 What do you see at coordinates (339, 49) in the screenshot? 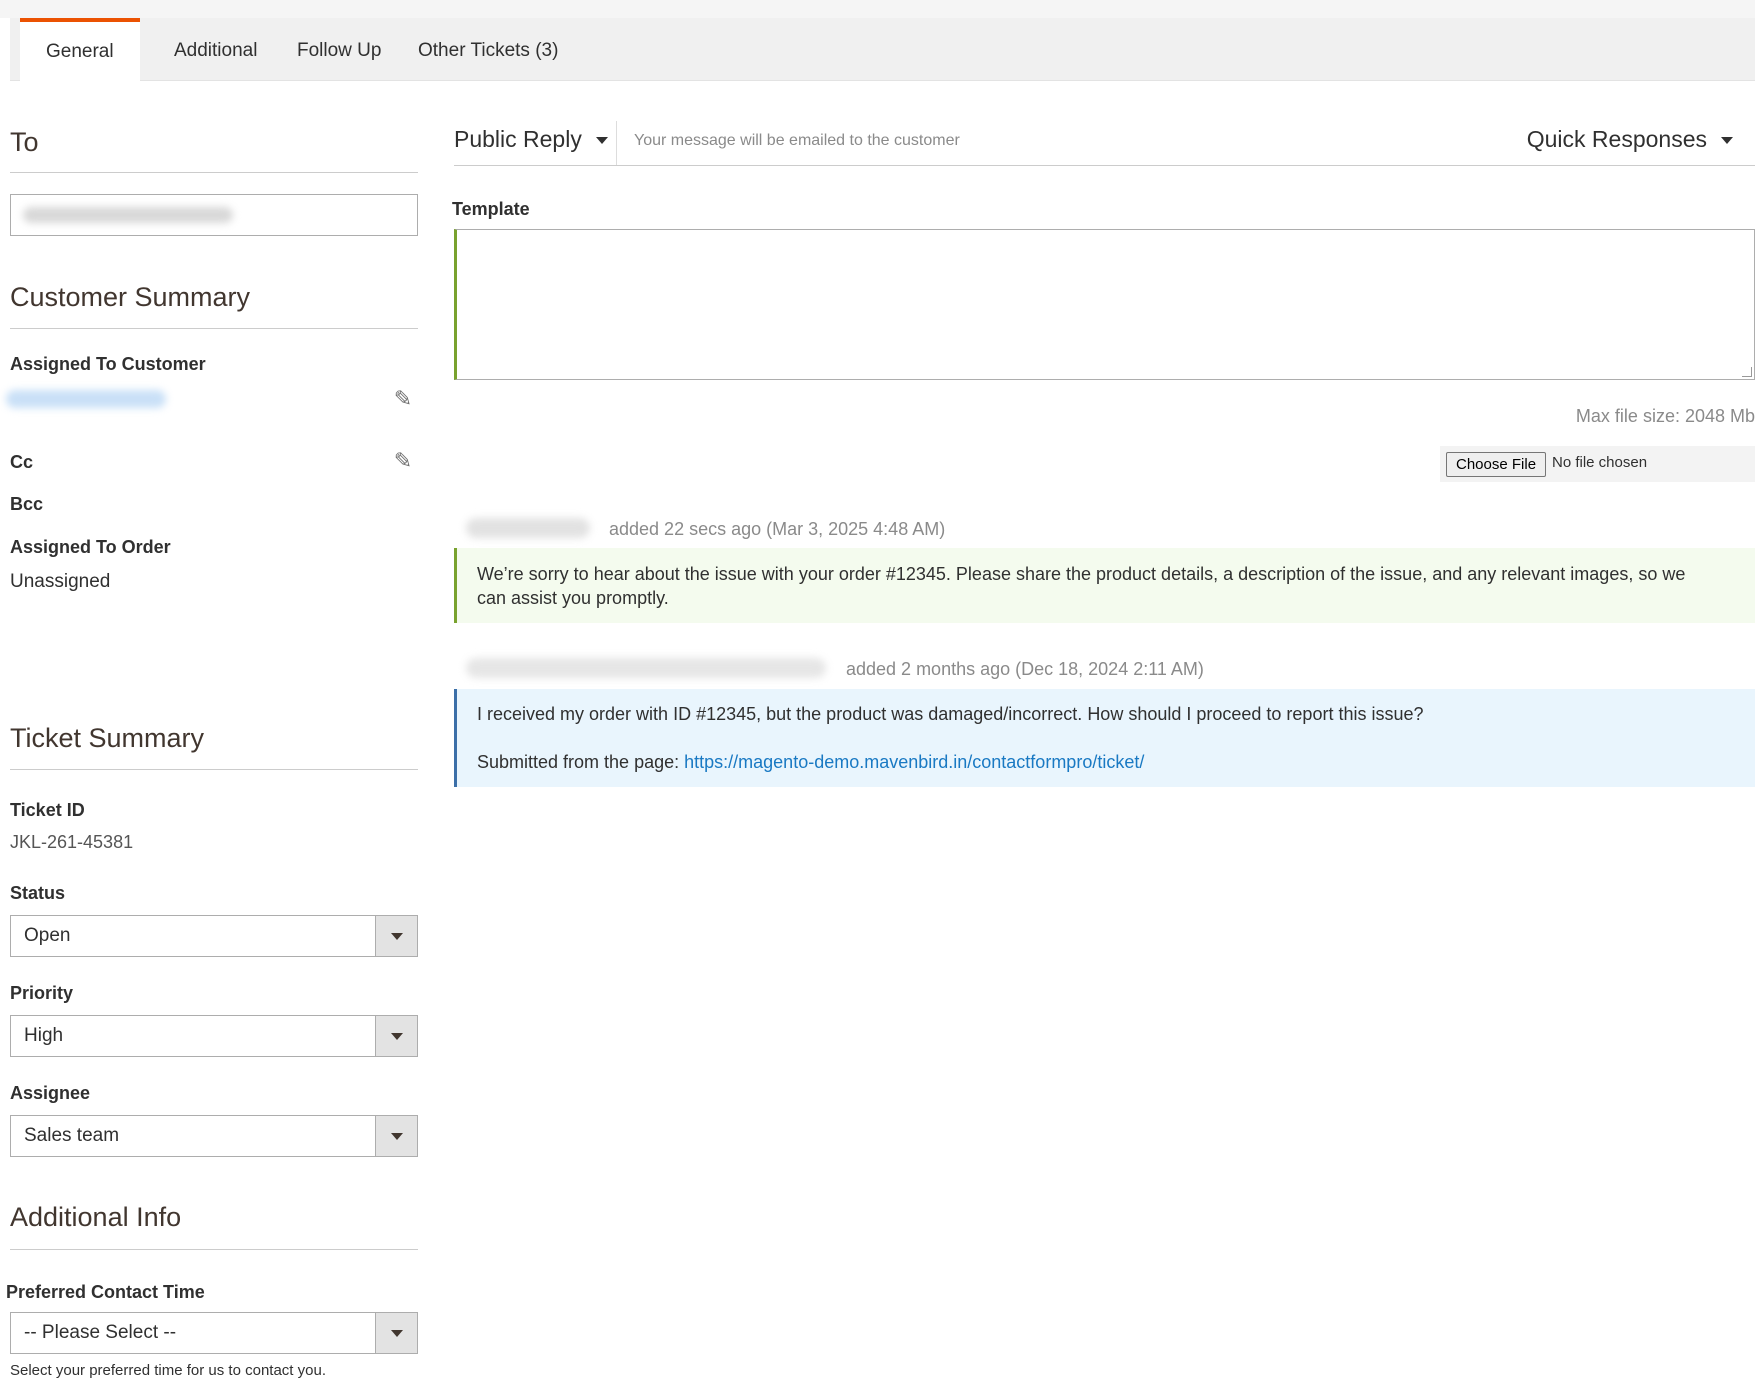
I see `tab-follow-up: Follow Up` at bounding box center [339, 49].